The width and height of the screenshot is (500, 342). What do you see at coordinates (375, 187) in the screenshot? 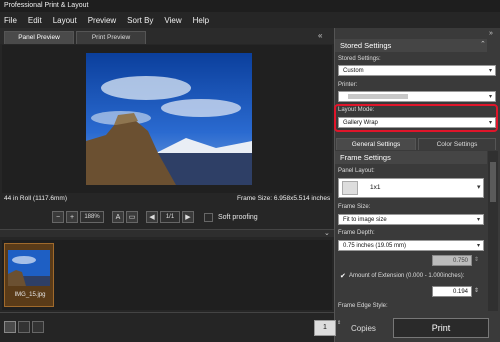
I see `panel-layout-value: 1x1` at bounding box center [375, 187].